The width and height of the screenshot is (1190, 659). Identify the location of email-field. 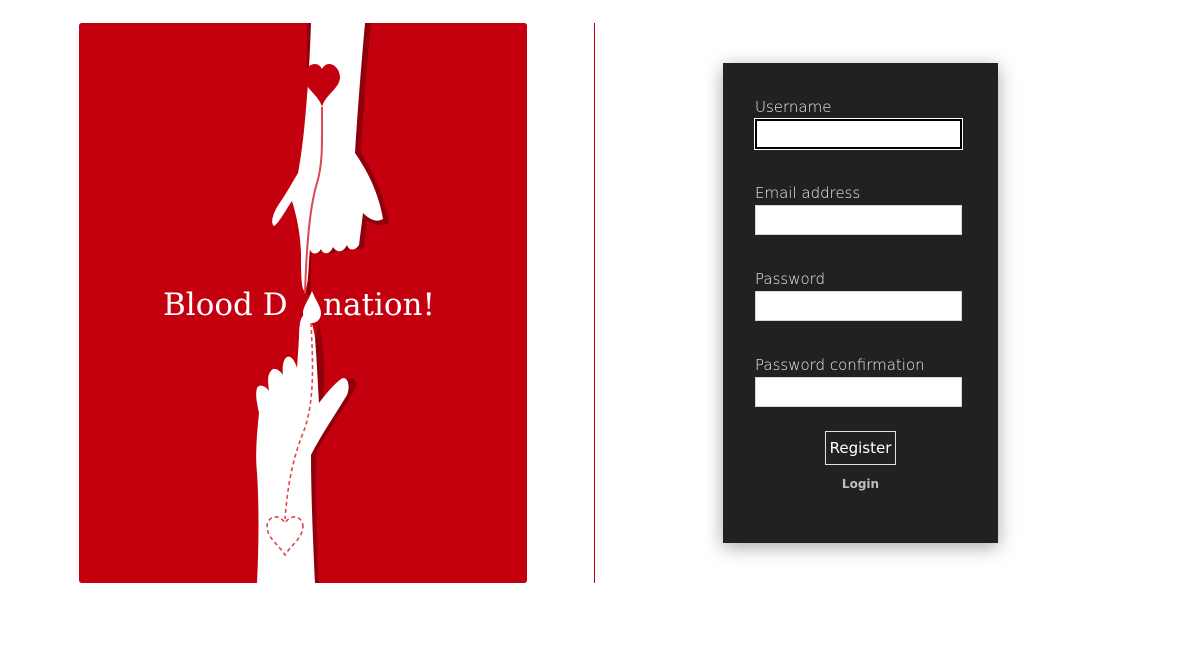
(858, 220).